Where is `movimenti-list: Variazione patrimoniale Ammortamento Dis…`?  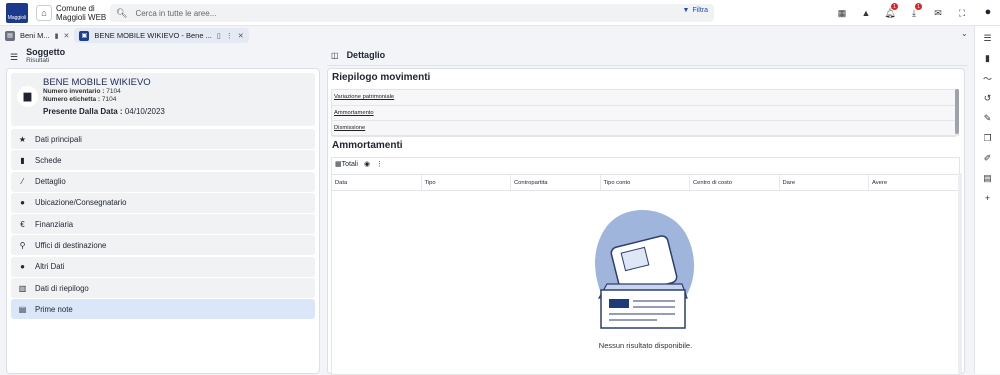
movimenti-list: Variazione patrimoniale Ammortamento Dis… is located at coordinates (644, 113).